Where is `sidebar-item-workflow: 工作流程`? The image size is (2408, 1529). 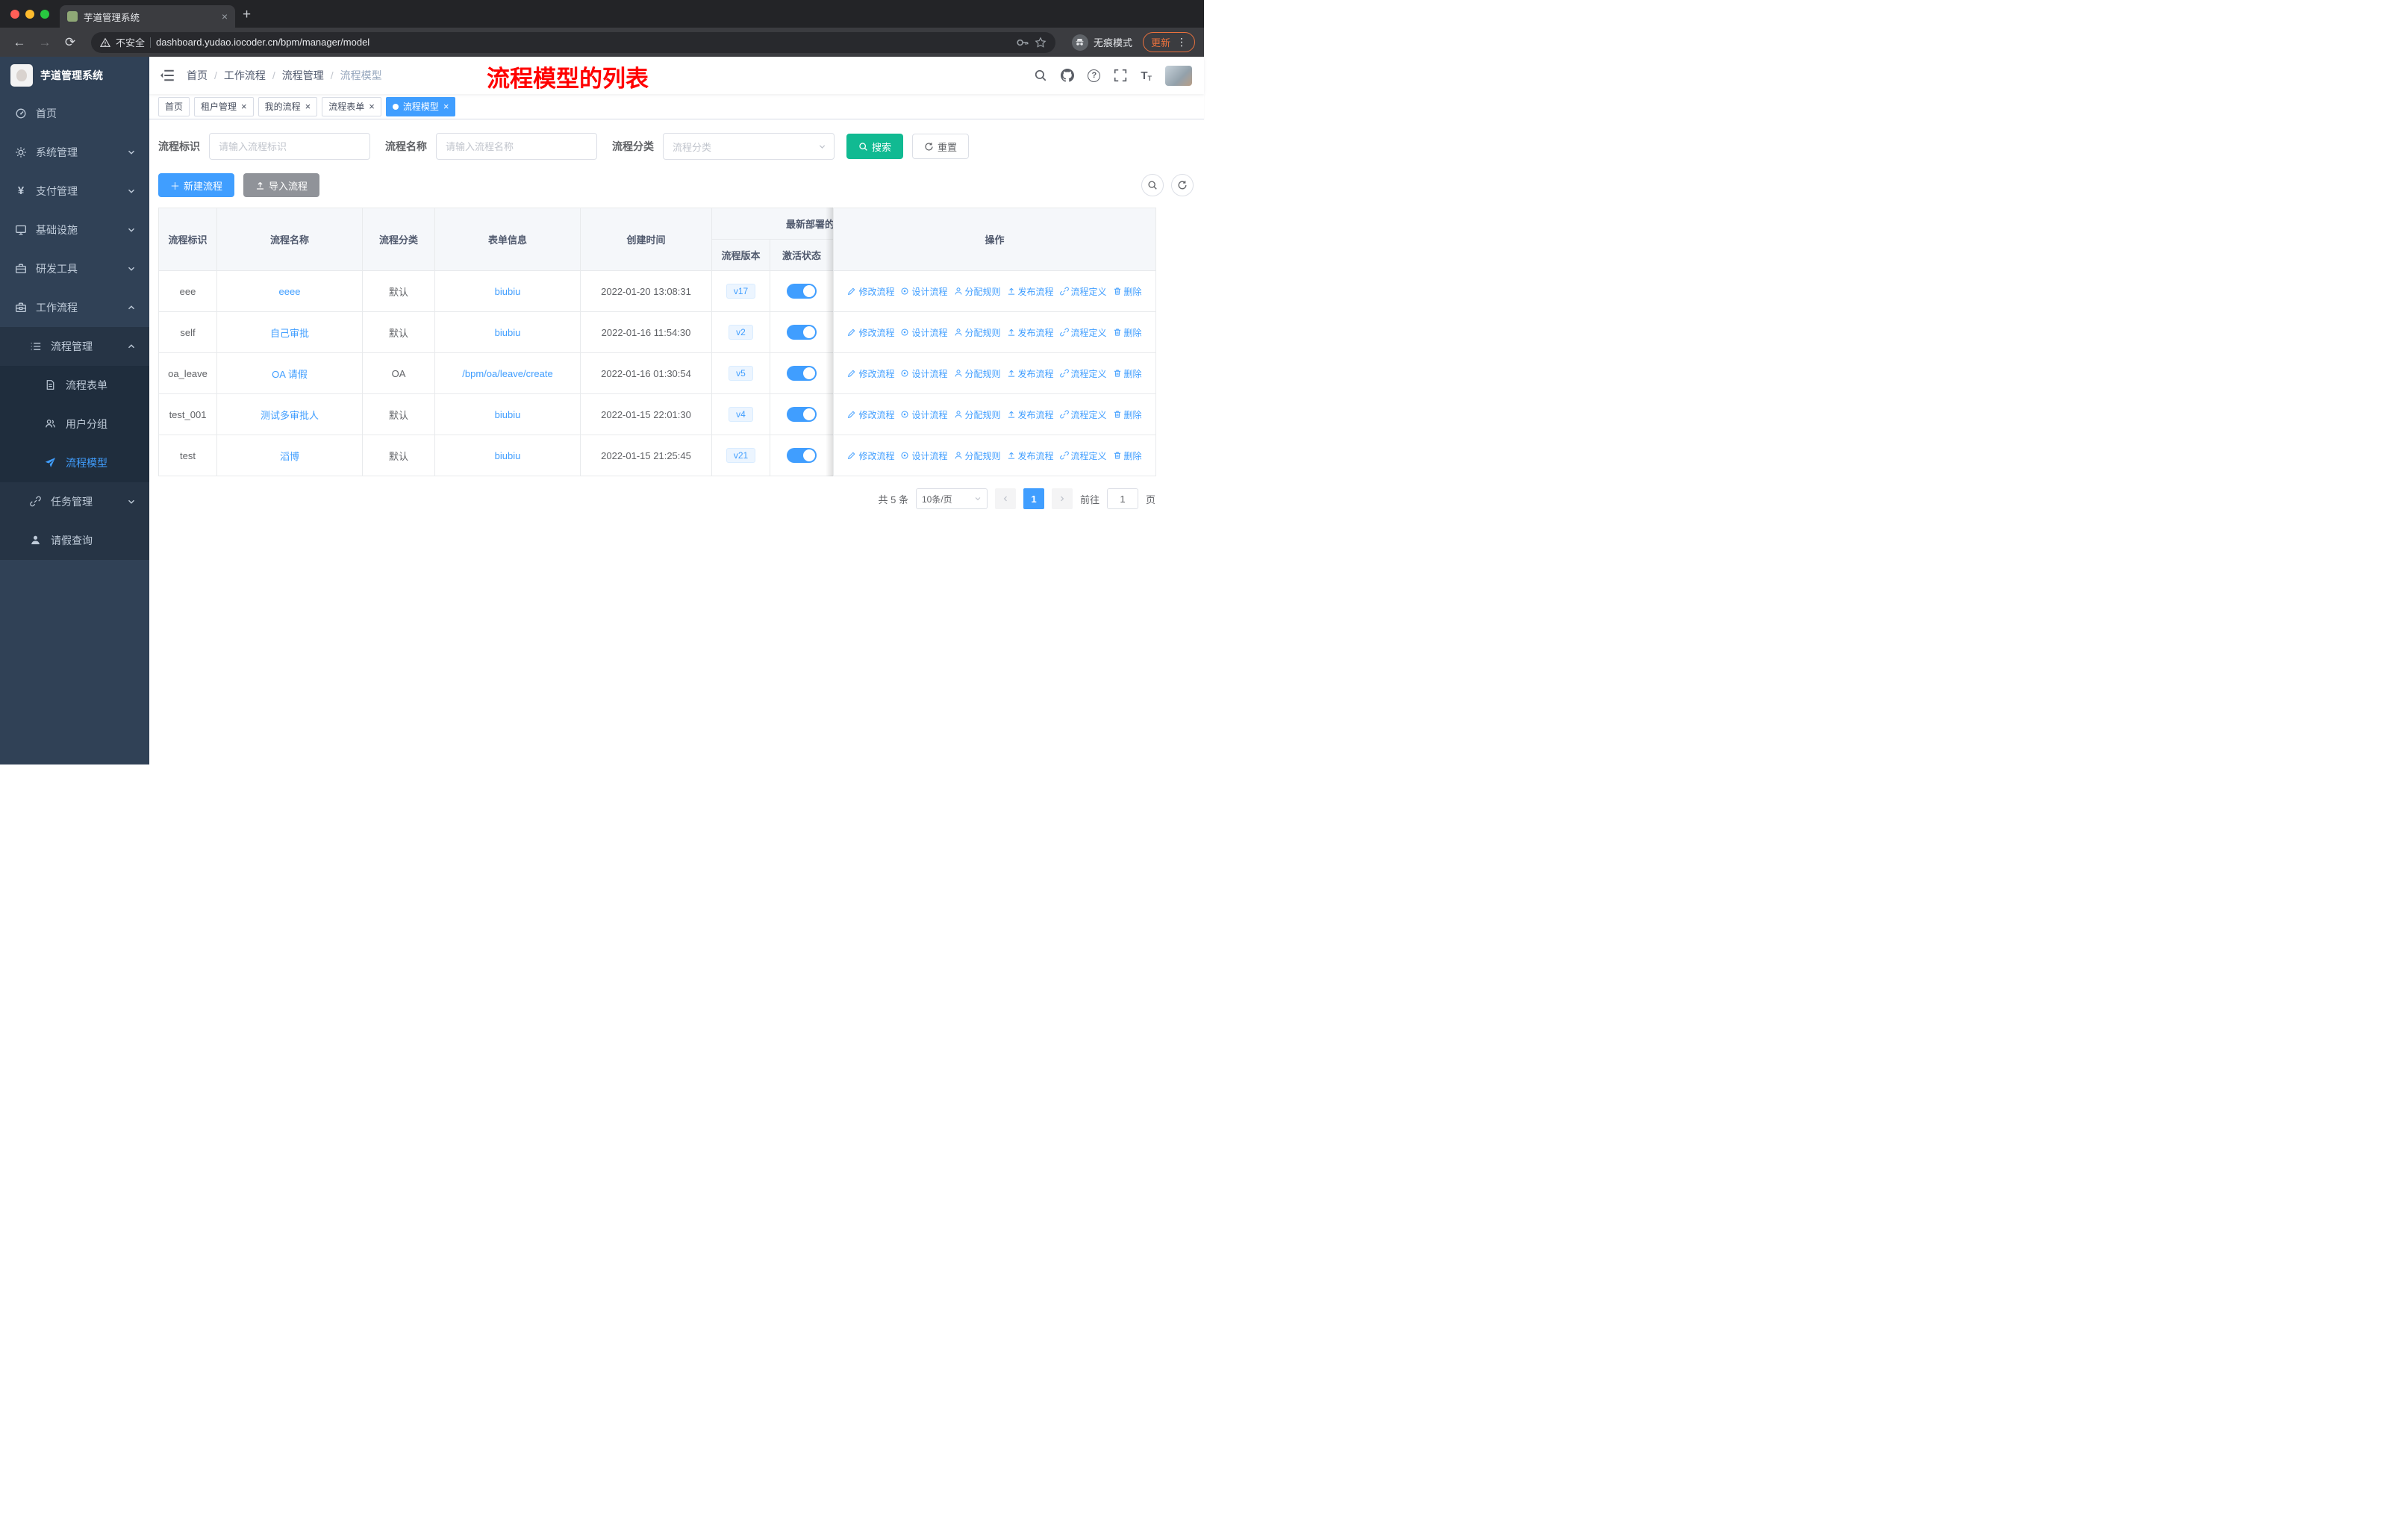
sidebar-item-workflow: 工作流程 is located at coordinates (74, 307).